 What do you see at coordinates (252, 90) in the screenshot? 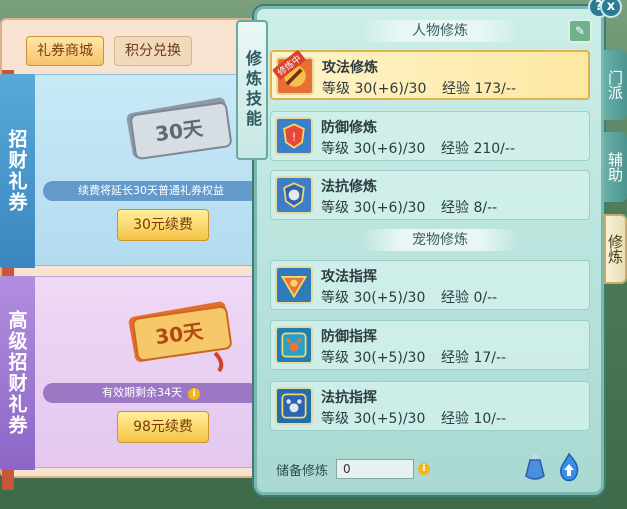
I see `cultivation-skill-title: 修炼技能` at bounding box center [252, 90].